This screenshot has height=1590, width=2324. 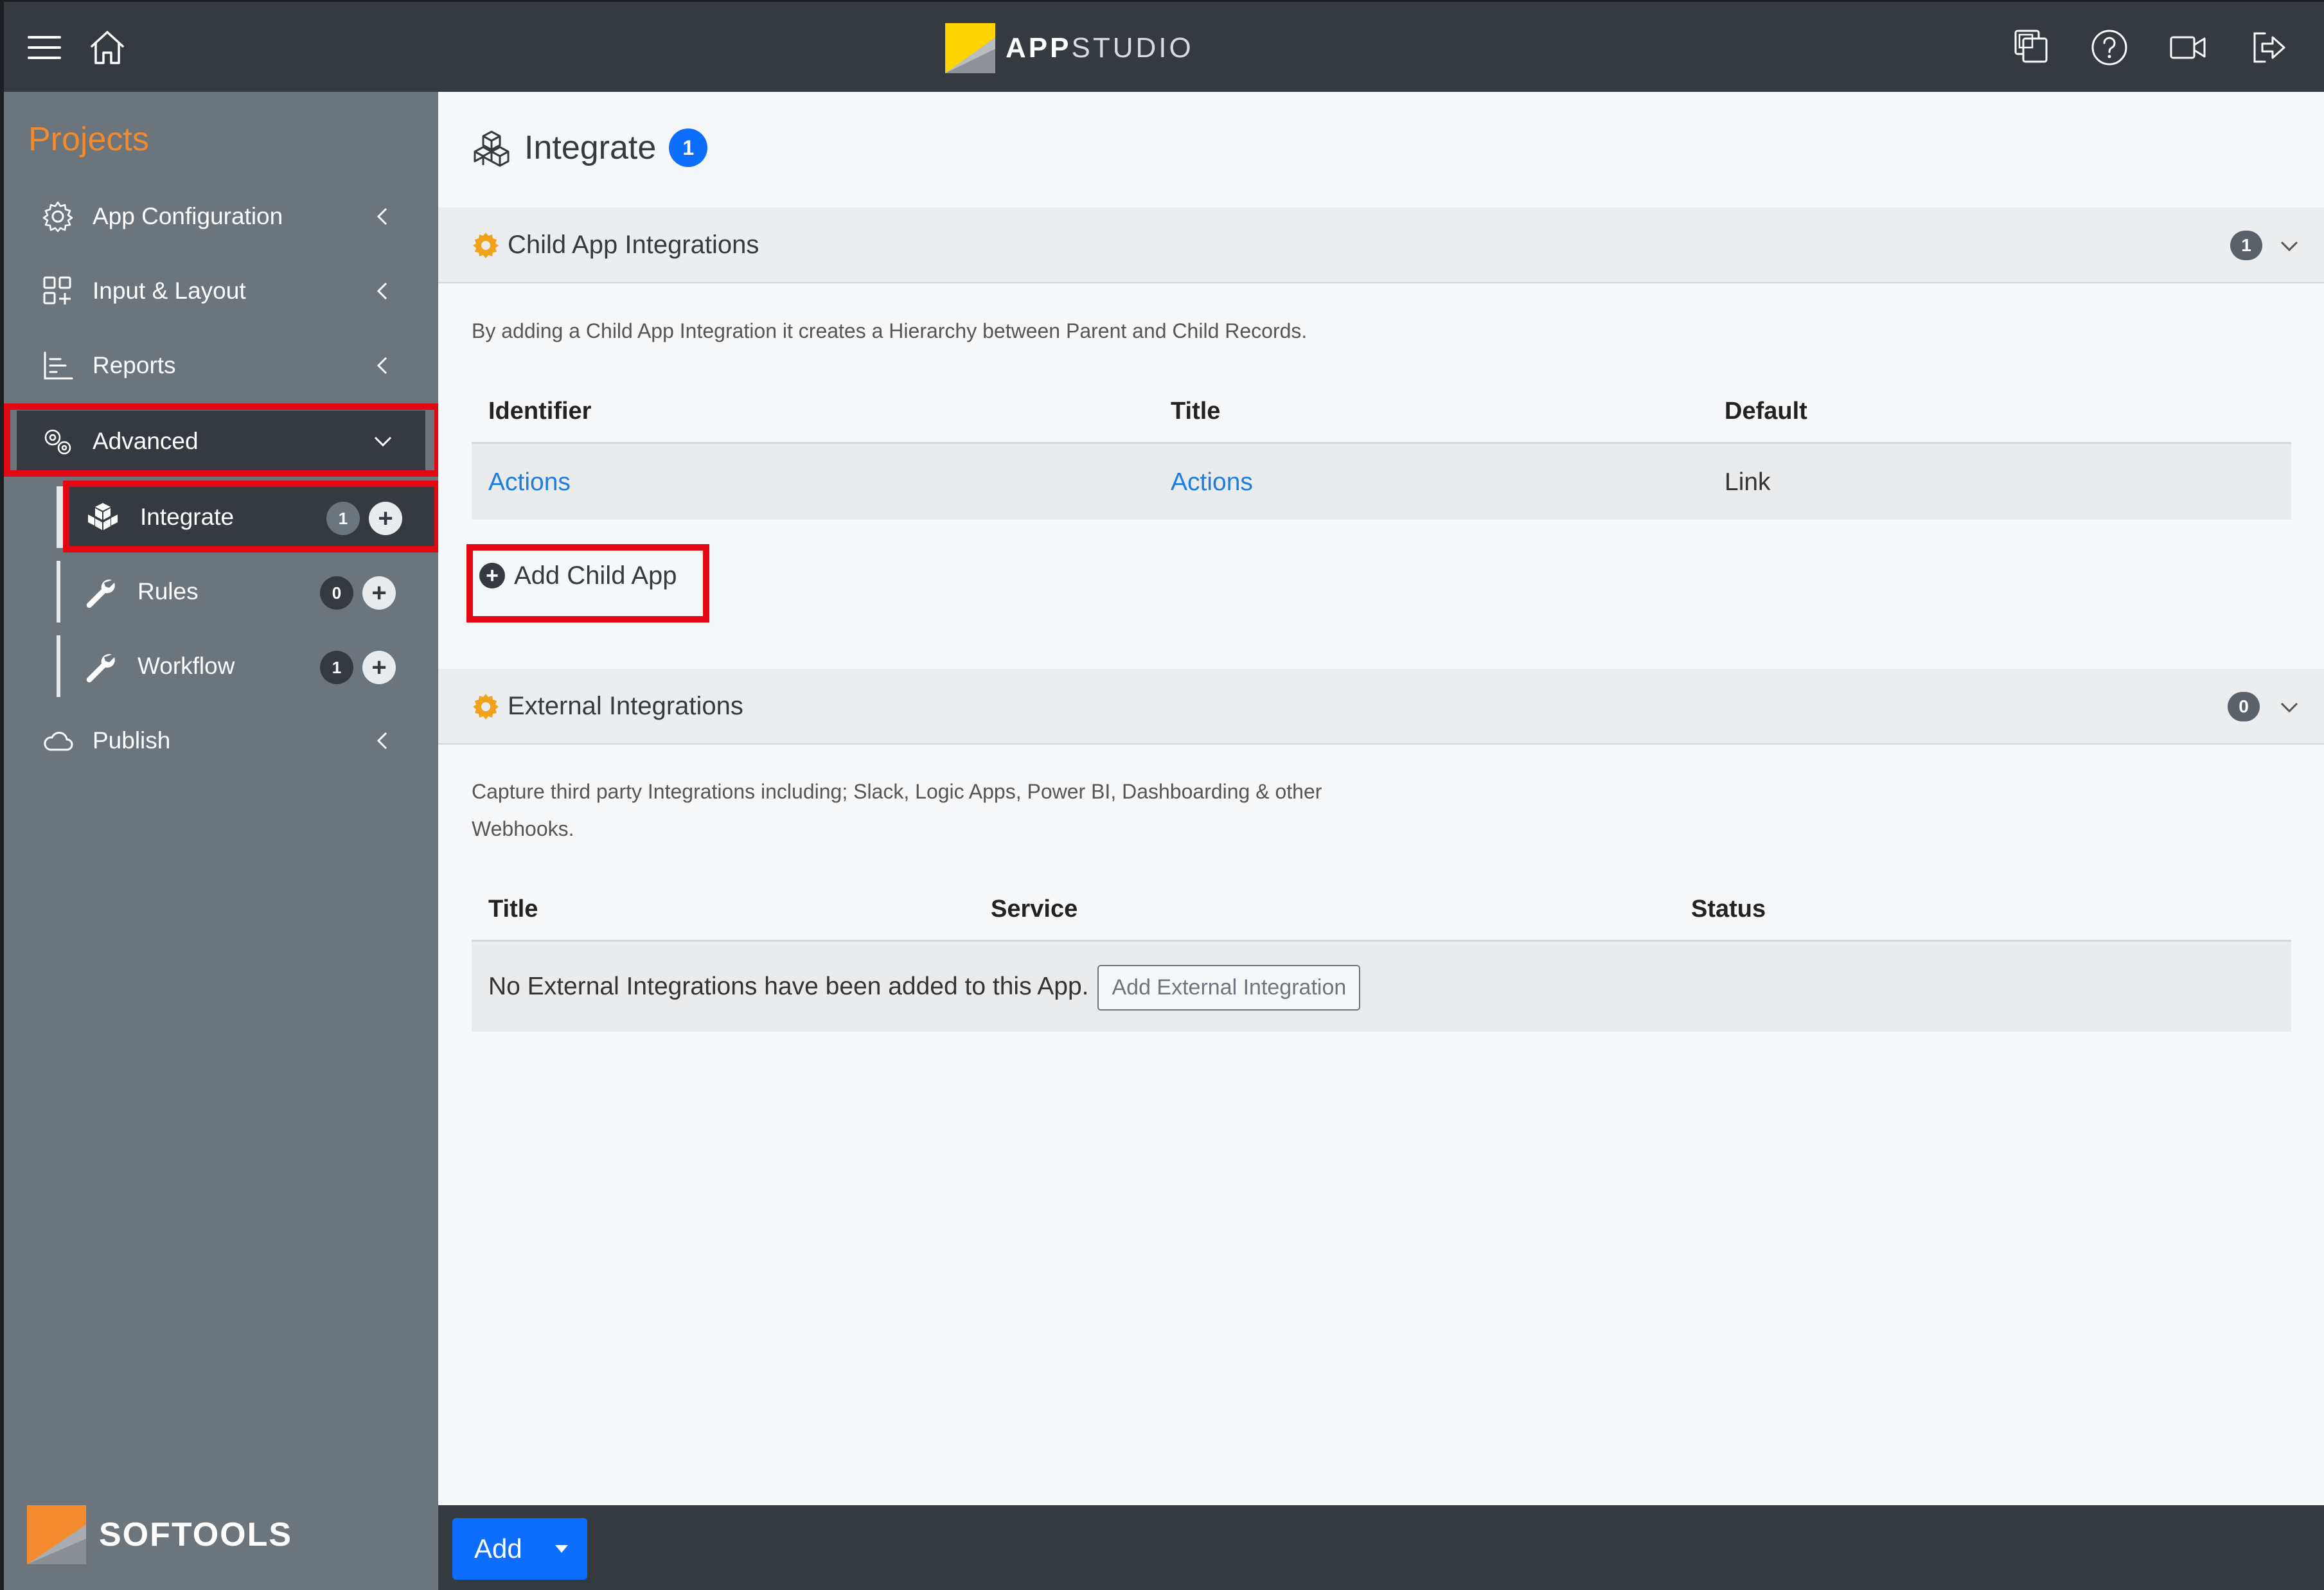 What do you see at coordinates (222, 440) in the screenshot?
I see `highlight-advanced` at bounding box center [222, 440].